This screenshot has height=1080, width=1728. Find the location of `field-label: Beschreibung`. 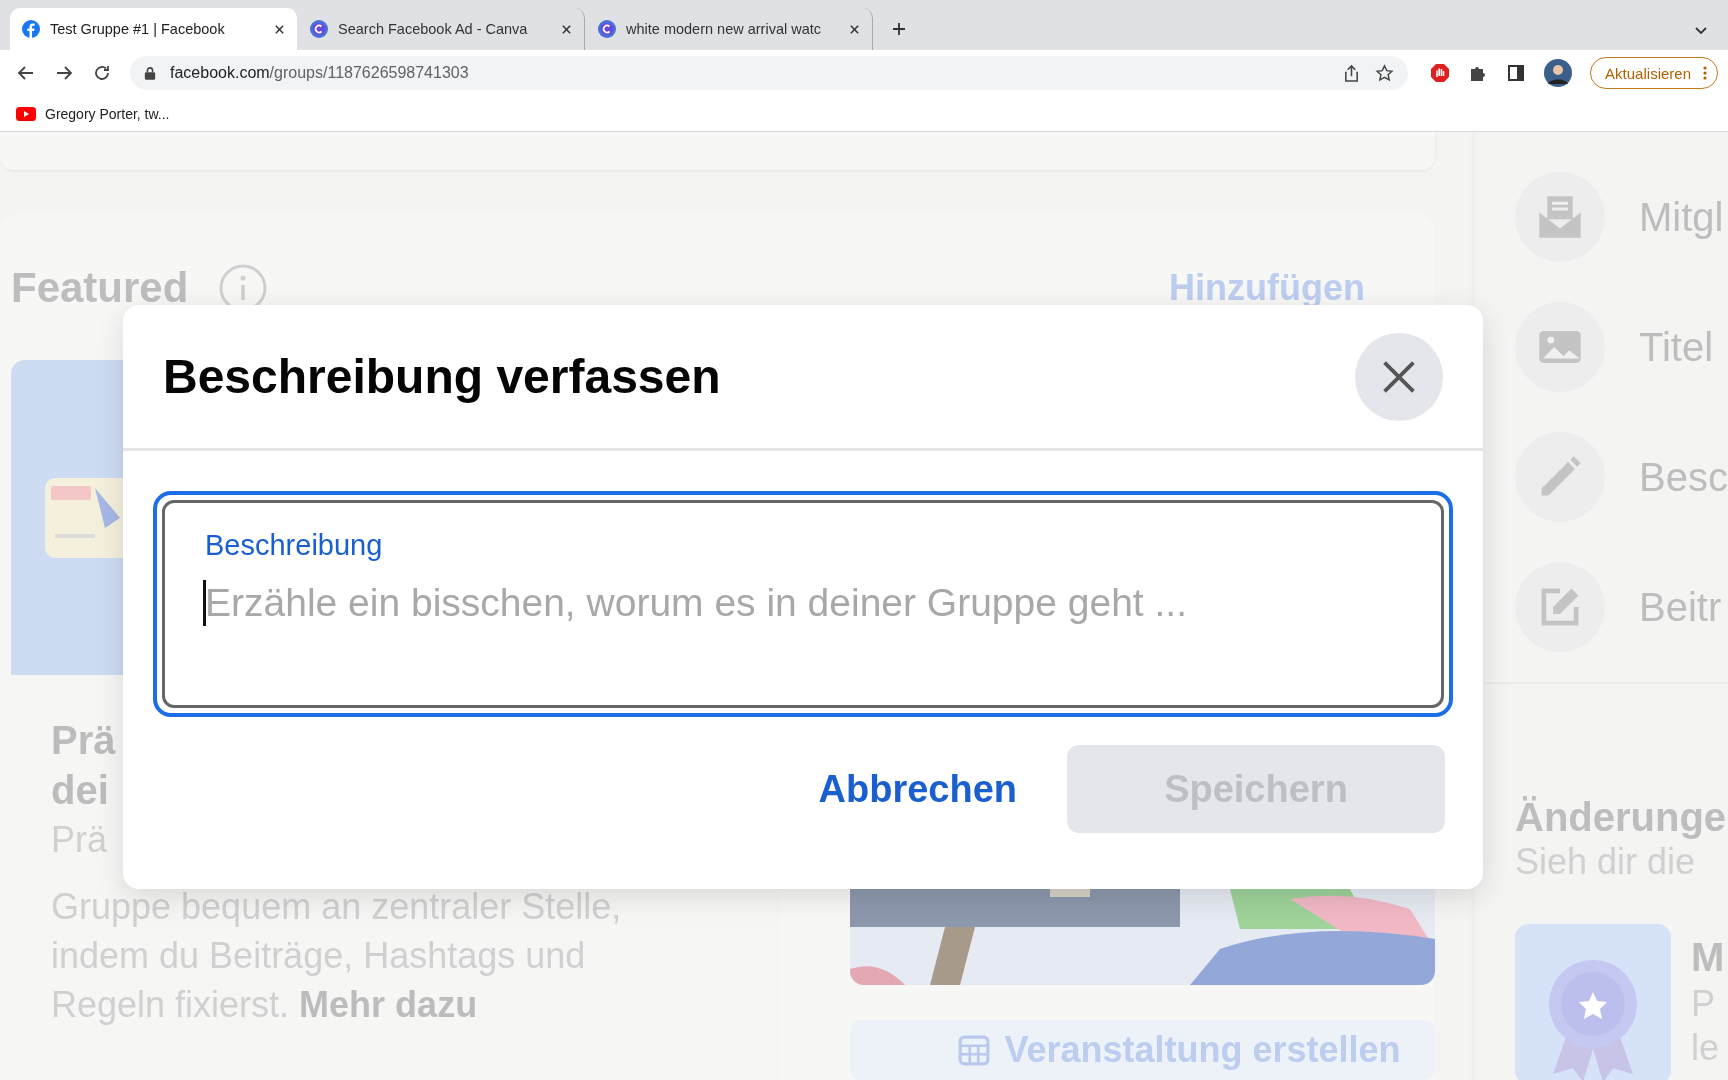

field-label: Beschreibung is located at coordinates (294, 545).